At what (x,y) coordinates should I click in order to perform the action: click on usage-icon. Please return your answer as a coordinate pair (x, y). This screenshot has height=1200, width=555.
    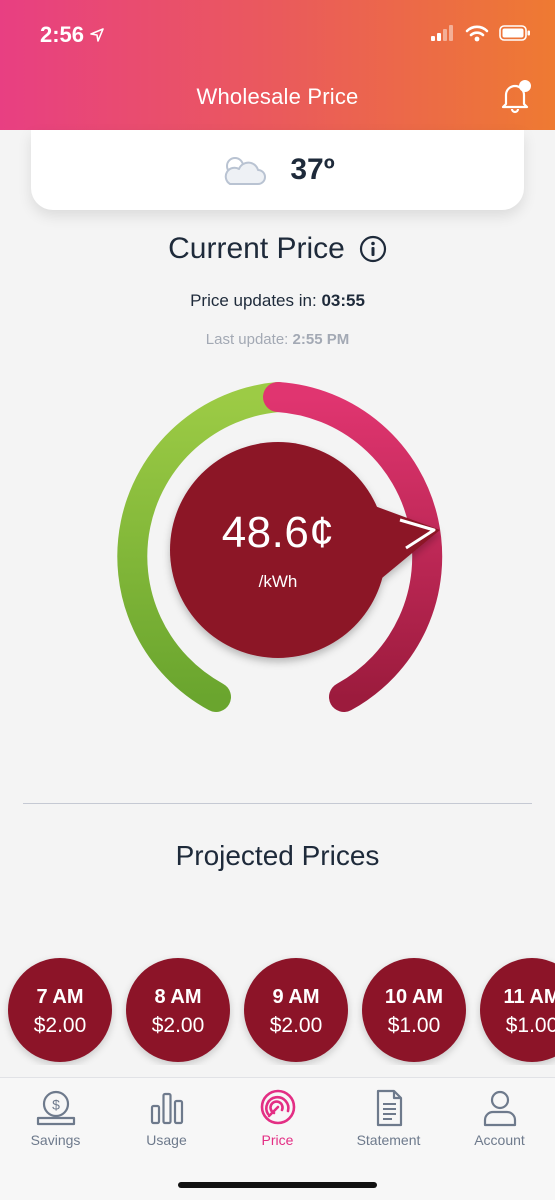
    Looking at the image, I should click on (166, 1108).